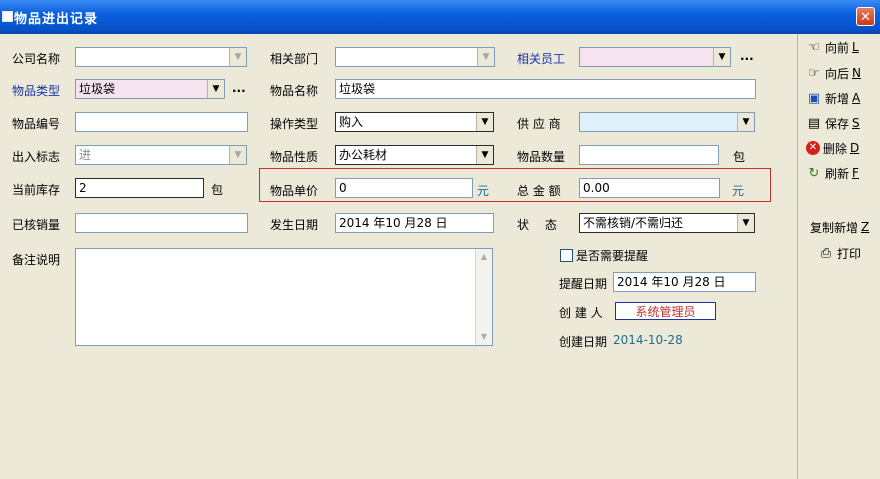 The height and width of the screenshot is (479, 880). I want to click on copy-new-label: 复制新增, so click(834, 227).